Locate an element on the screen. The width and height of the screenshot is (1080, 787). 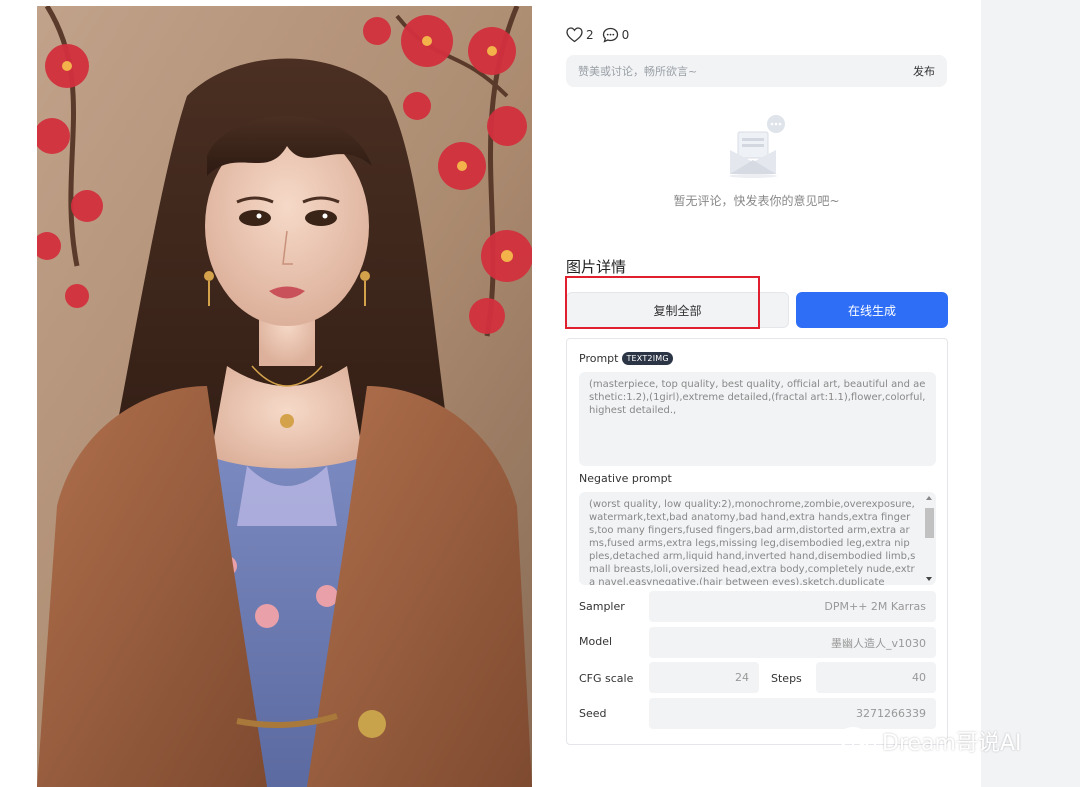
model-label: Model is located at coordinates (596, 641).